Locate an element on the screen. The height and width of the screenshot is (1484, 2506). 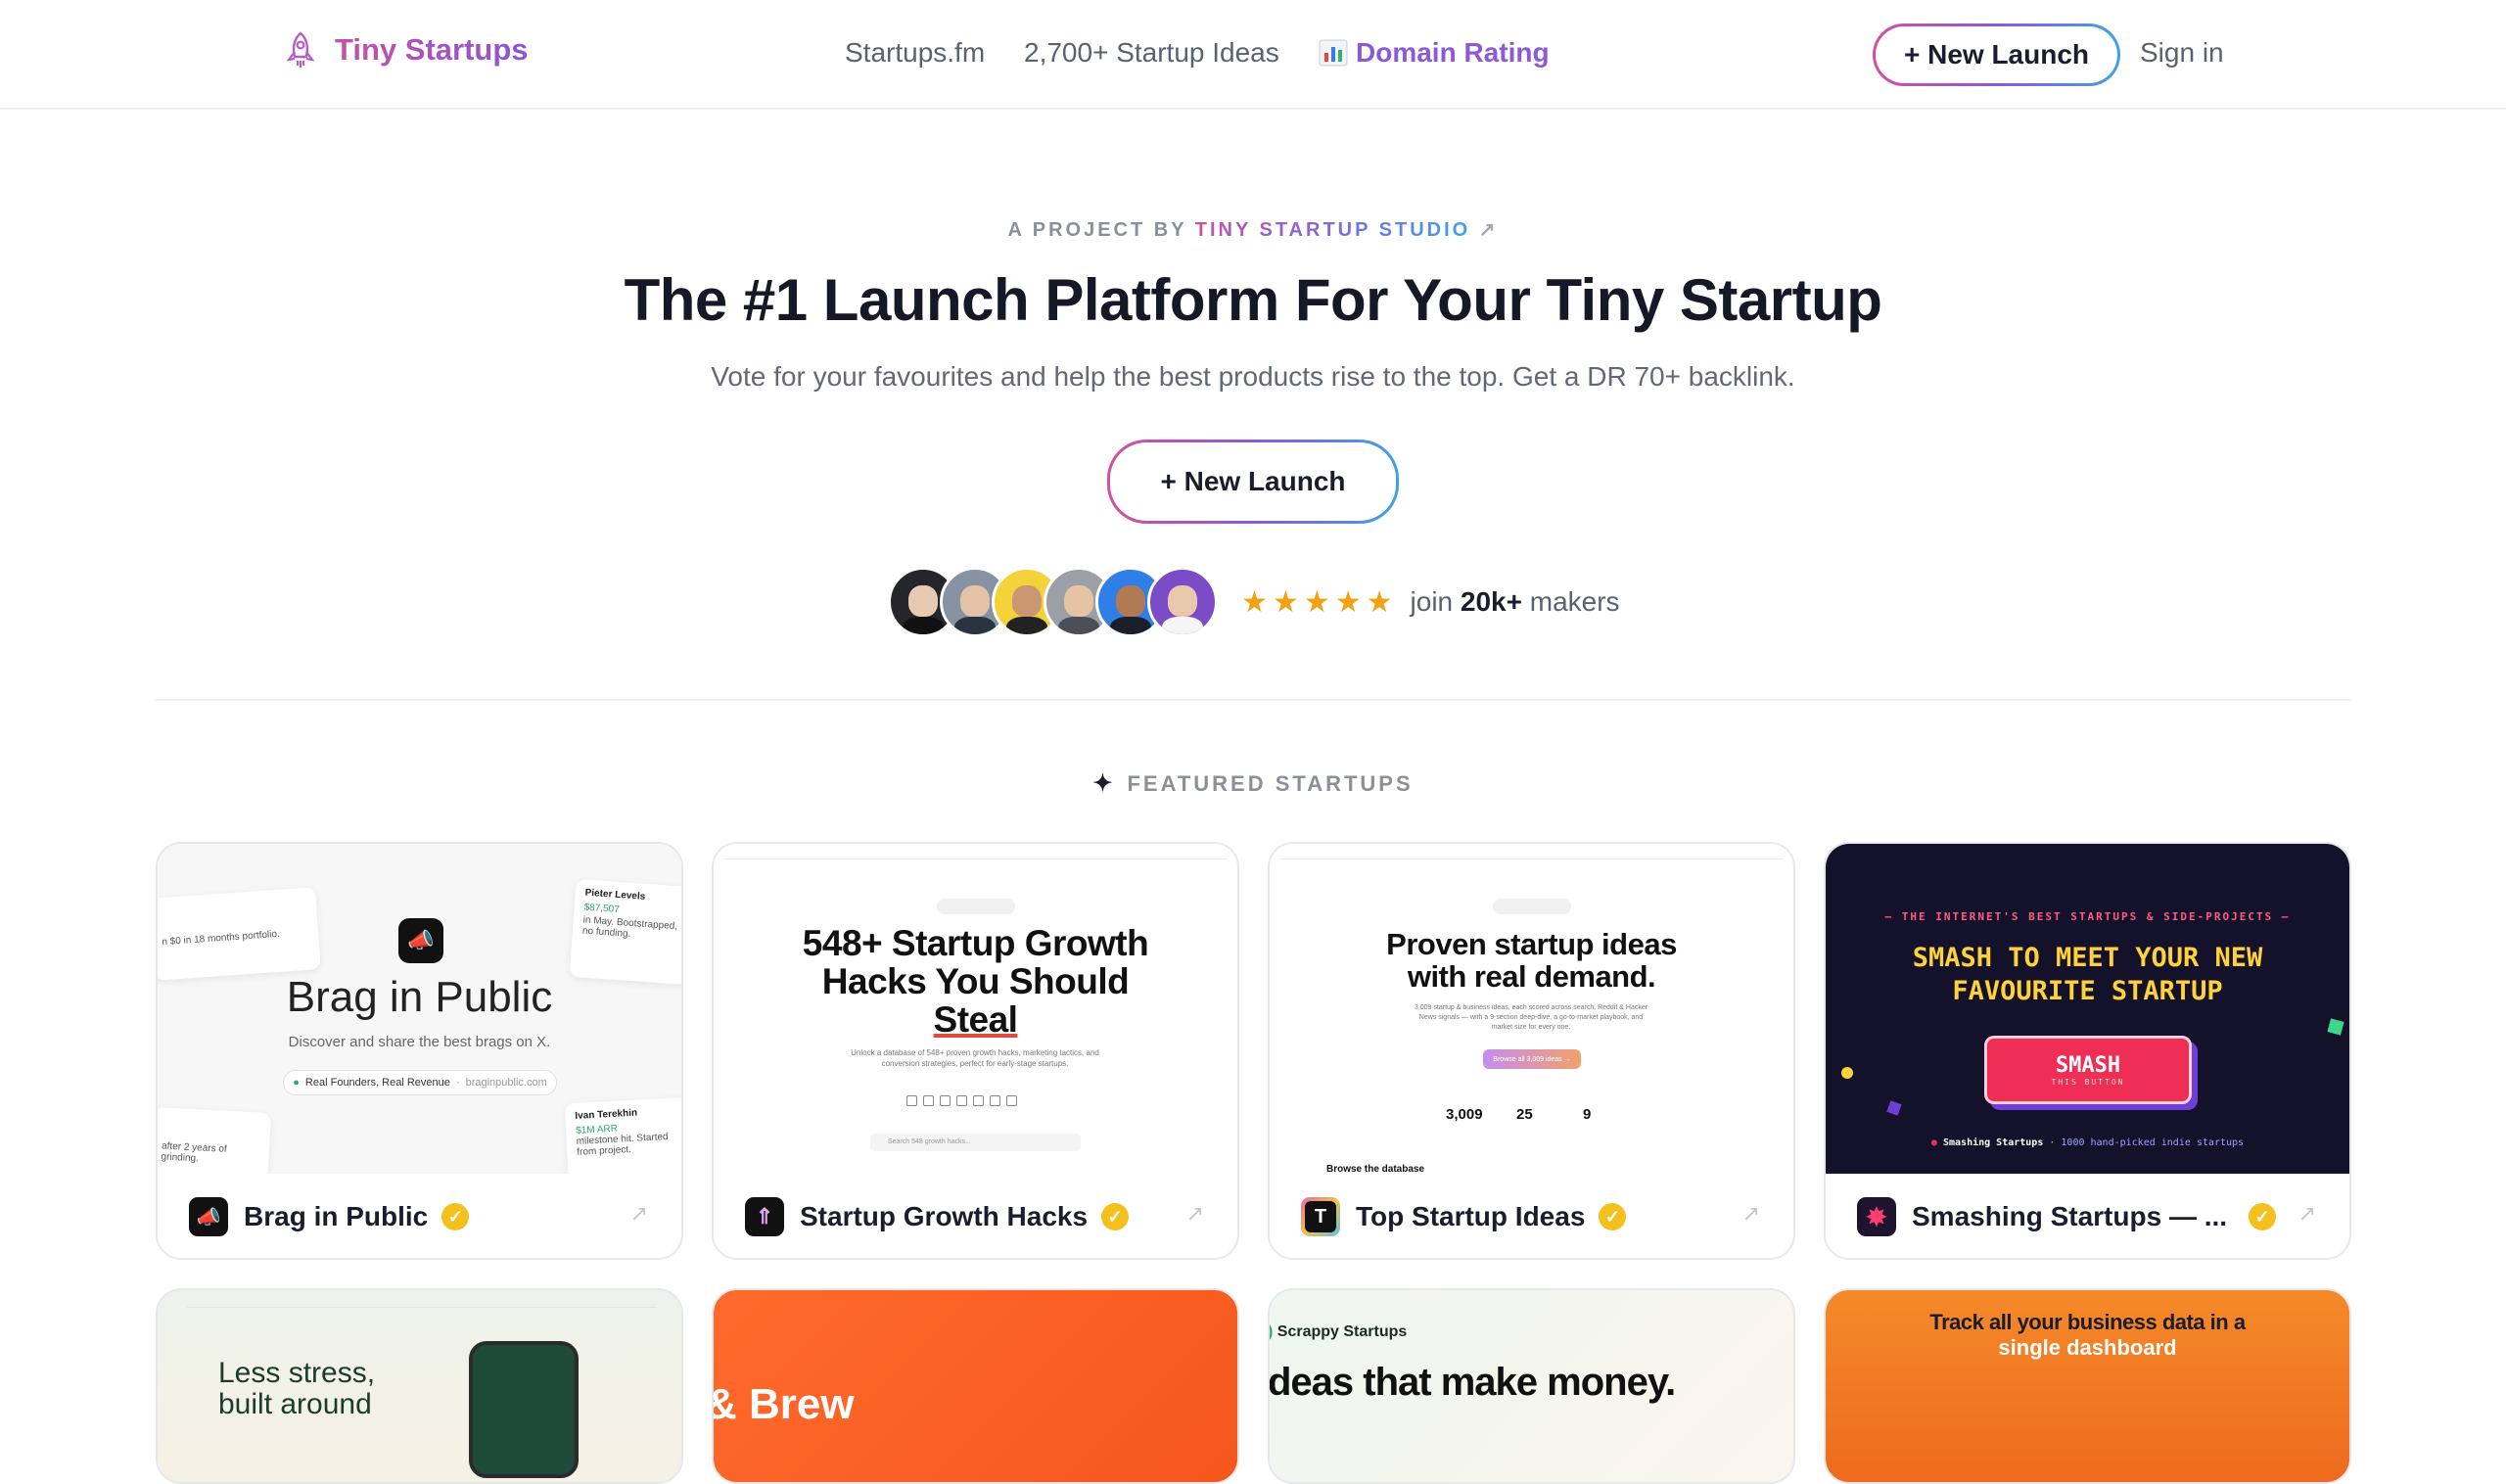
thumb-stat: 9 is located at coordinates (1587, 1114).